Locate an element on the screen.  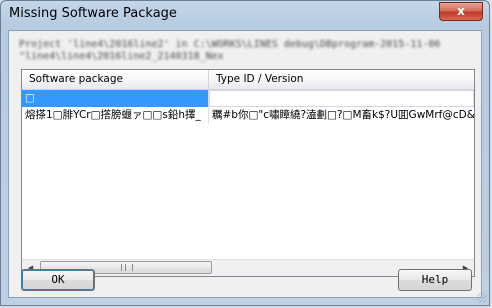
resize-grip-icon is located at coordinates (482, 298).